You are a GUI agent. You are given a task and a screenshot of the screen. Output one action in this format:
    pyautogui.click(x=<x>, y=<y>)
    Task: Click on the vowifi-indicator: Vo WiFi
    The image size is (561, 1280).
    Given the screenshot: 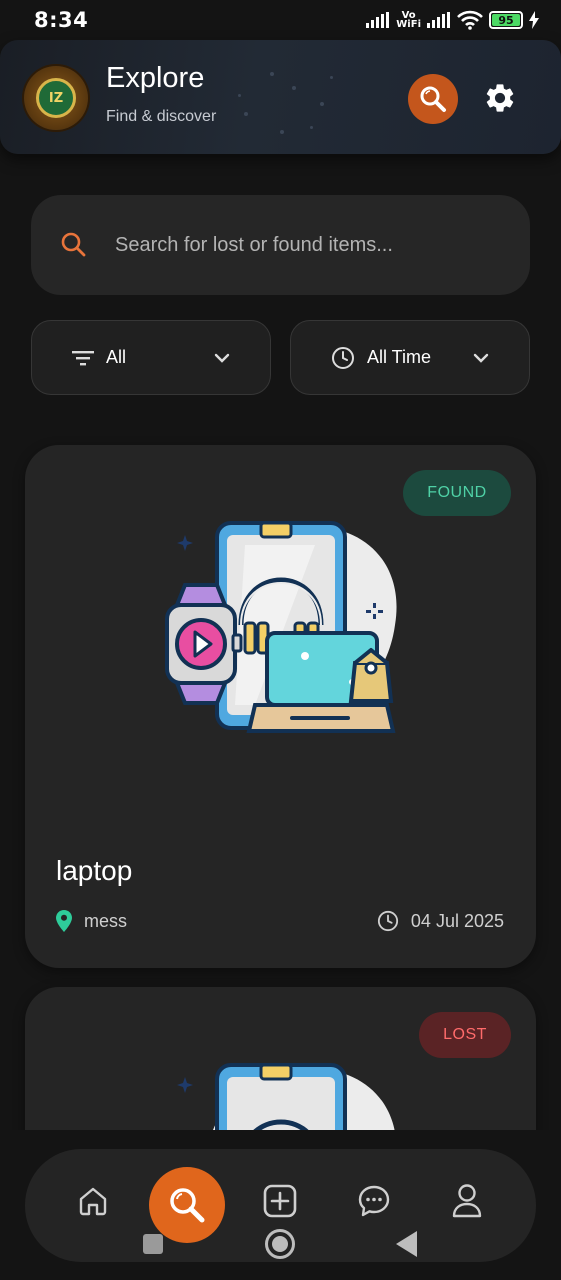 What is the action you would take?
    pyautogui.click(x=408, y=20)
    